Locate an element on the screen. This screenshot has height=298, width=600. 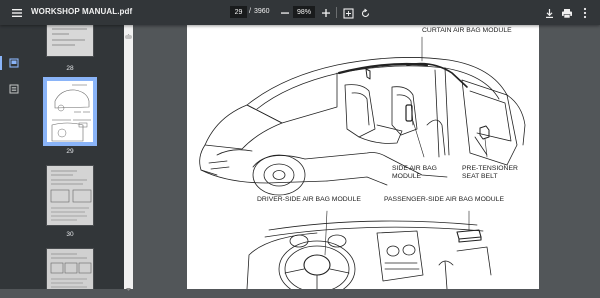
print-icon is located at coordinates (567, 13).